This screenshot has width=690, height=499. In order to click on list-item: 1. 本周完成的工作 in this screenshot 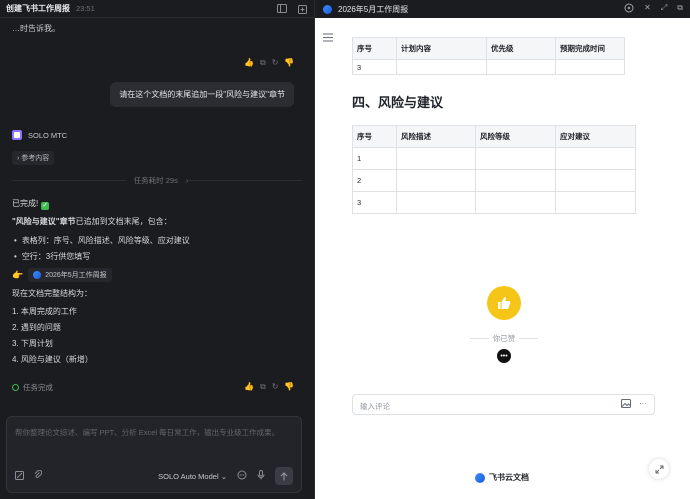, I will do `click(44, 311)`.